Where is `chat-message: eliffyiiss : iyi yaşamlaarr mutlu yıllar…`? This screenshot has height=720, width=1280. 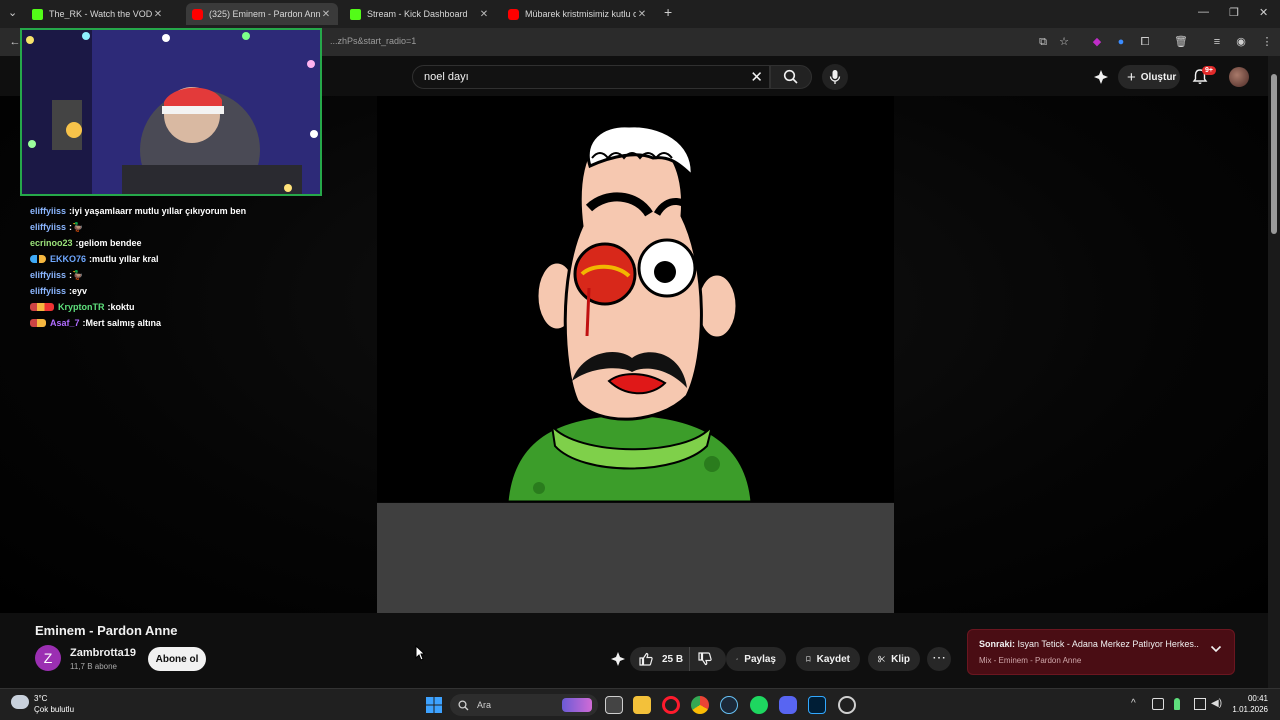 chat-message: eliffyiiss : iyi yaşamlaarr mutlu yıllar… is located at coordinates (190, 211).